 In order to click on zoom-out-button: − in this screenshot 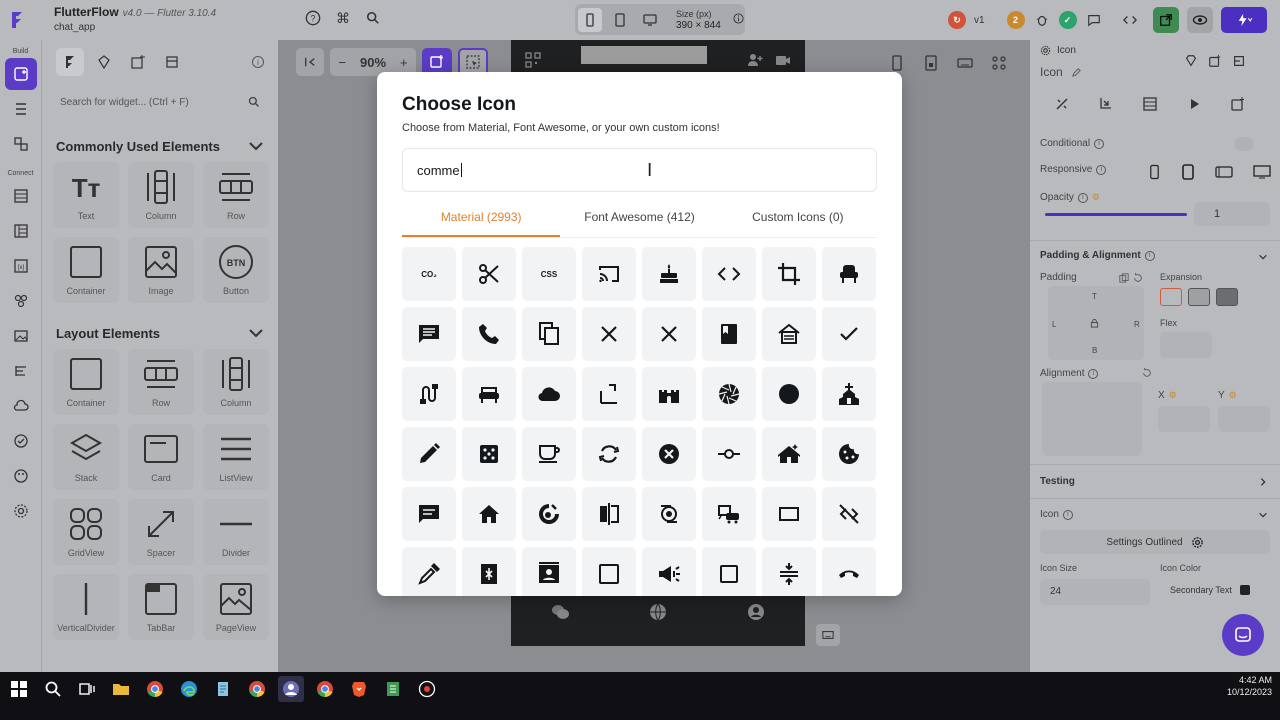, I will do `click(342, 62)`.